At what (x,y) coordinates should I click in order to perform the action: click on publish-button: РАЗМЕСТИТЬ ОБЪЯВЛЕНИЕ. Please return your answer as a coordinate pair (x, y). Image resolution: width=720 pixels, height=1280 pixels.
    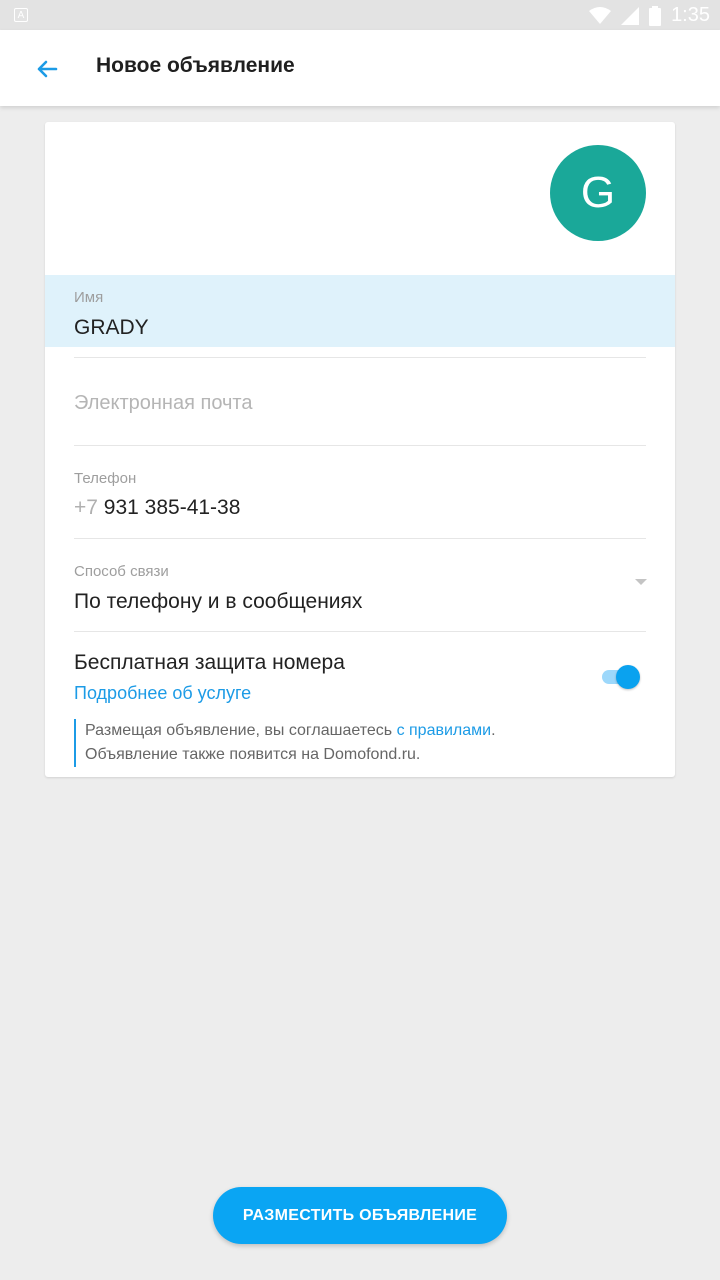
    Looking at the image, I should click on (360, 1215).